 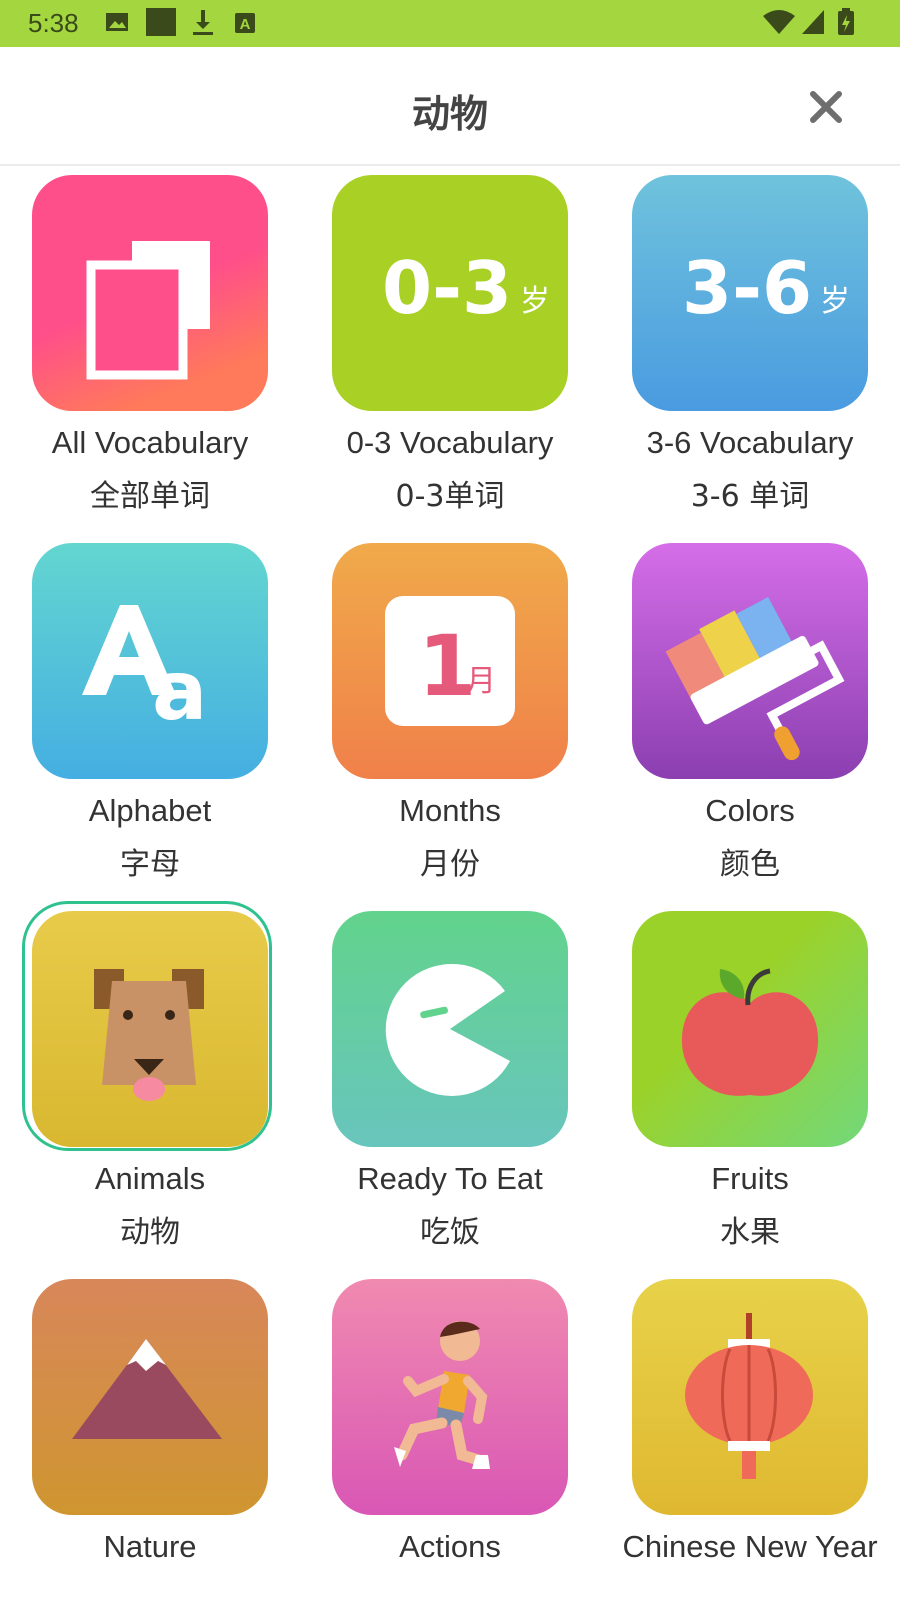 I want to click on category-label-zh: 全部单词, so click(x=150, y=496).